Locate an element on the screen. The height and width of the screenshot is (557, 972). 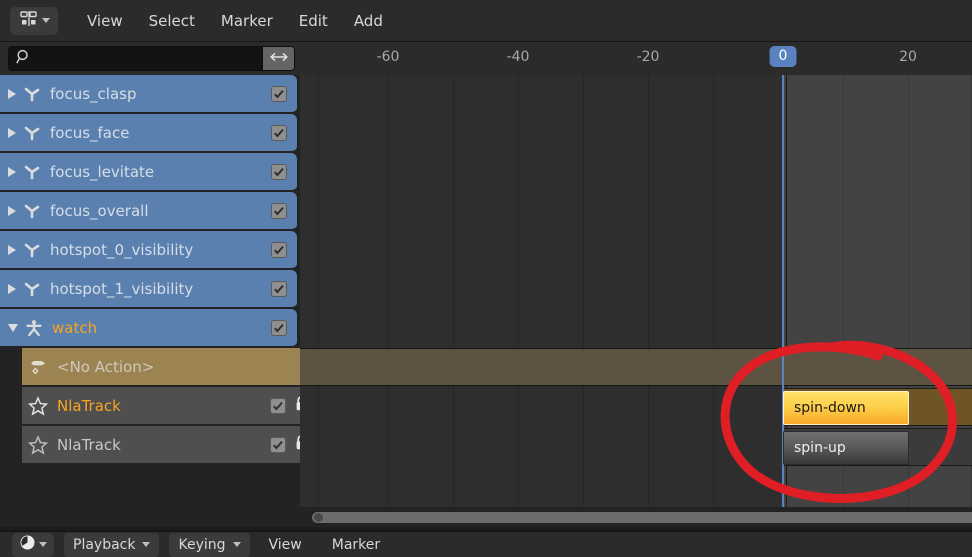
channel-row-focus-clasp: focus_clasp is located at coordinates (148, 94).